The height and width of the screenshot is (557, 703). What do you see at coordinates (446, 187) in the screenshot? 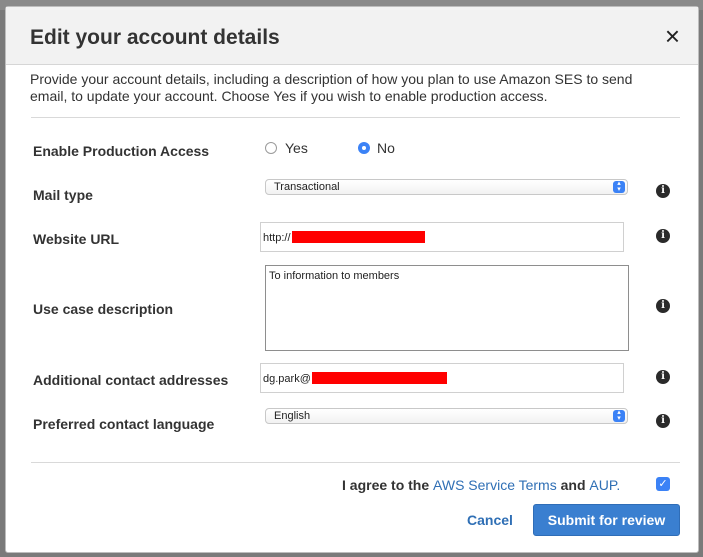
I see `mail-type-select: Transactional ▴ ▾` at bounding box center [446, 187].